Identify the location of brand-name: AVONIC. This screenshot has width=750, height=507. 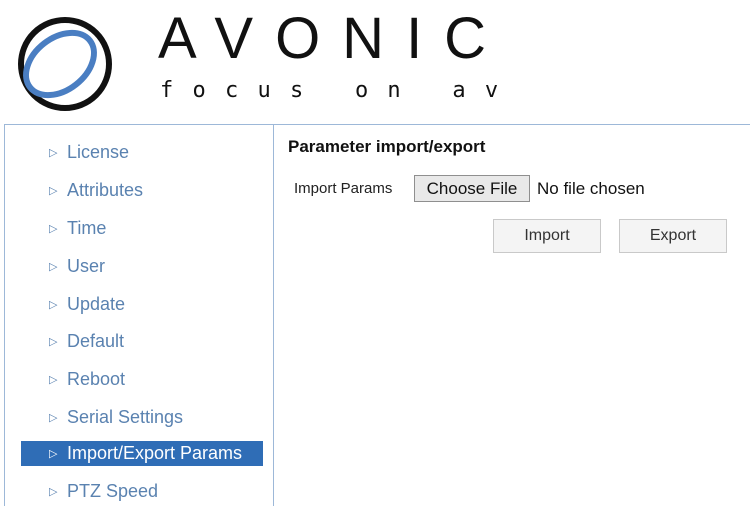
(333, 38).